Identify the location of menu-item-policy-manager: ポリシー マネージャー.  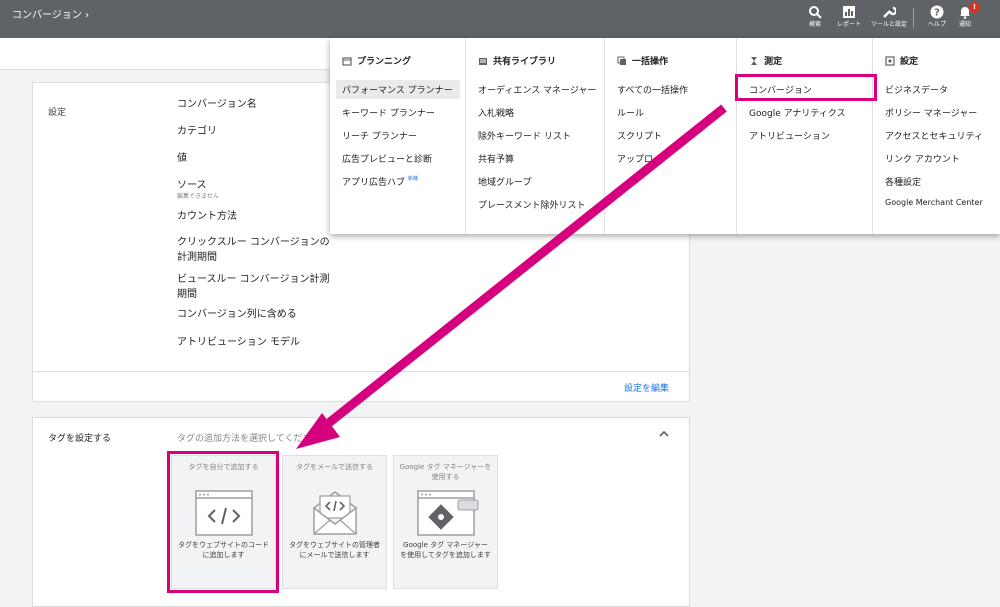
(931, 112).